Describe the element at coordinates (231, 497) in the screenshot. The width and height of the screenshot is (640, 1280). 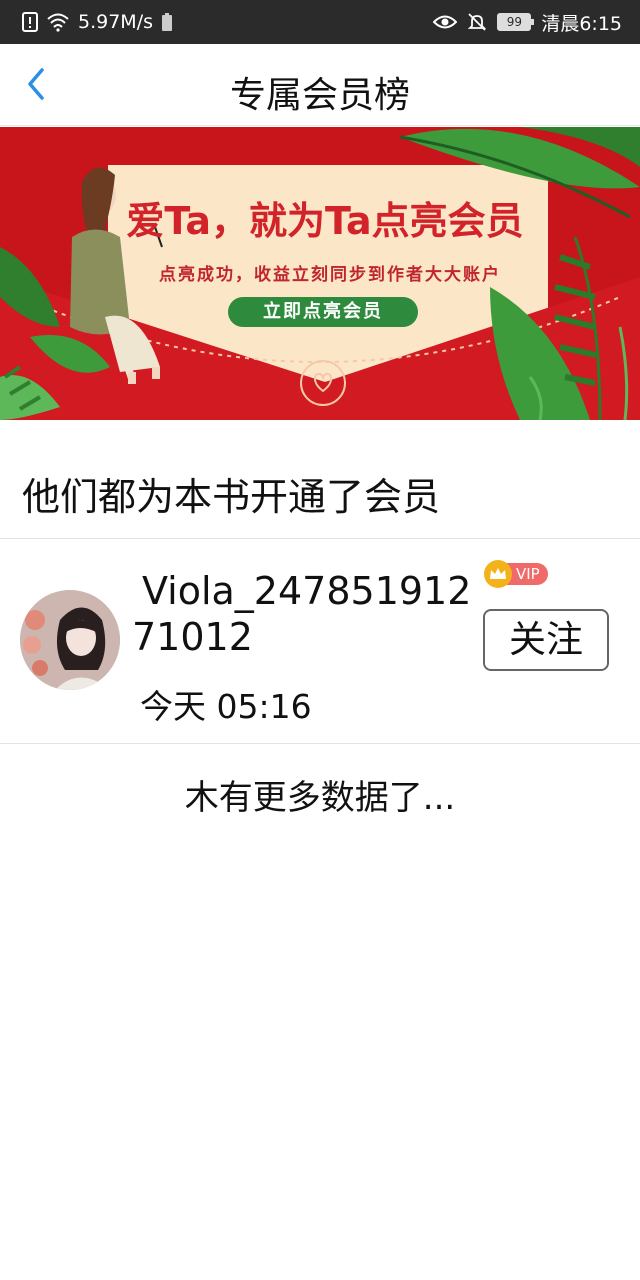
I see `section-title: 他们都为本书开通了会员` at that location.